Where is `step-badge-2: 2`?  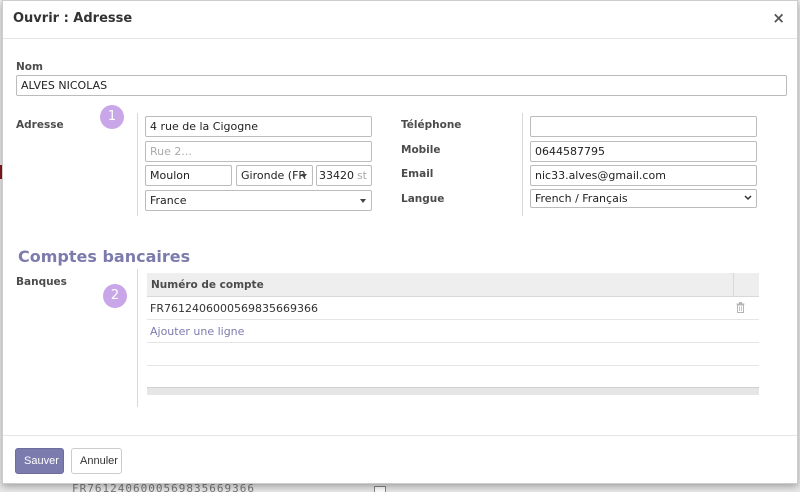 step-badge-2: 2 is located at coordinates (115, 296).